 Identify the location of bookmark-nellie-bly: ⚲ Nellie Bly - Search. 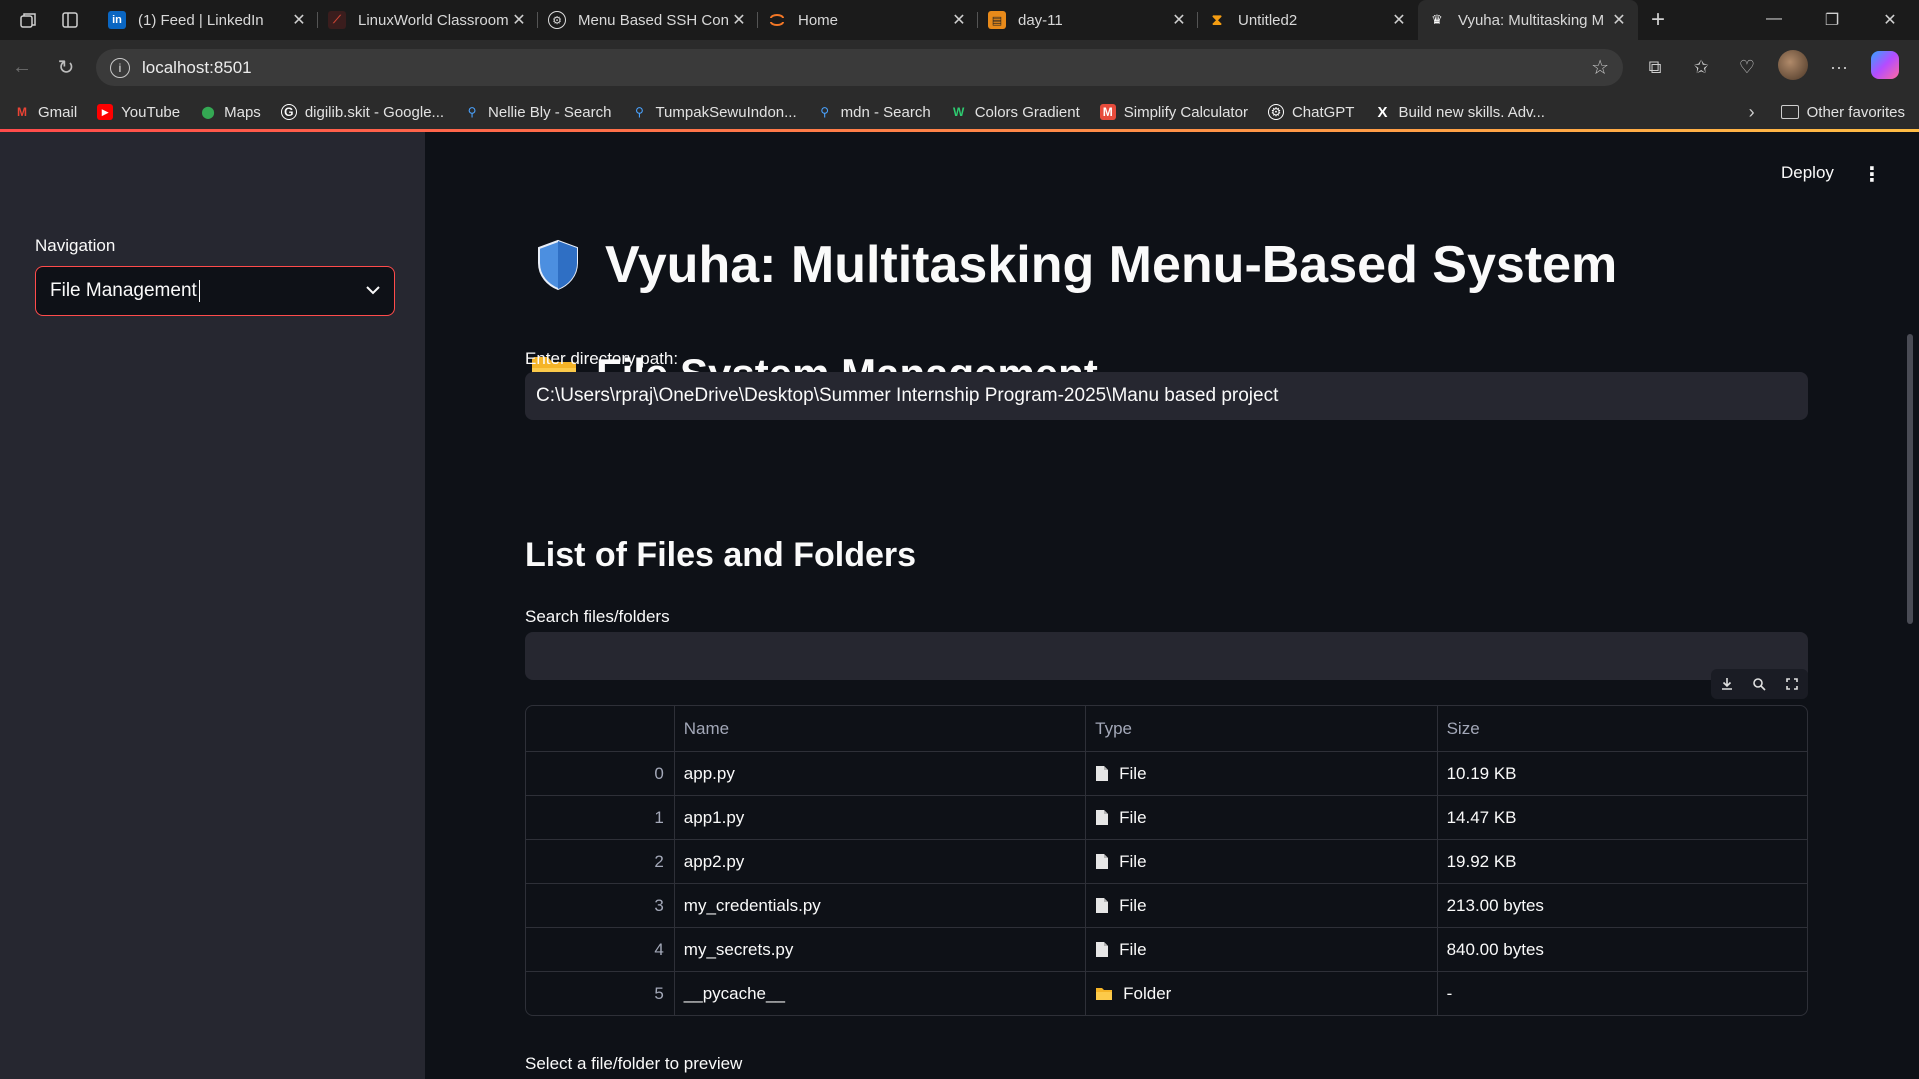
(538, 112).